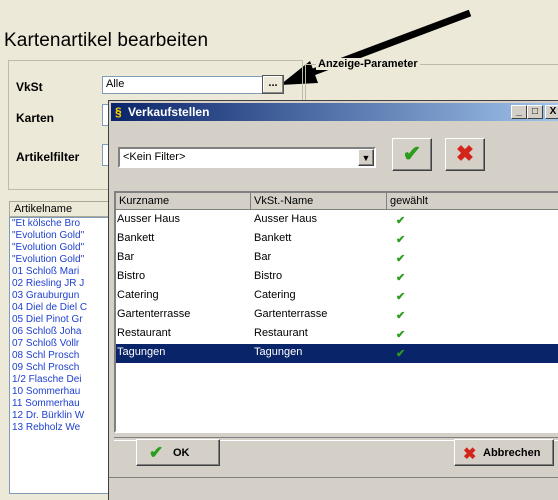 This screenshot has width=558, height=500. I want to click on page-title: Kartenartikel bearbeiten, so click(106, 40).